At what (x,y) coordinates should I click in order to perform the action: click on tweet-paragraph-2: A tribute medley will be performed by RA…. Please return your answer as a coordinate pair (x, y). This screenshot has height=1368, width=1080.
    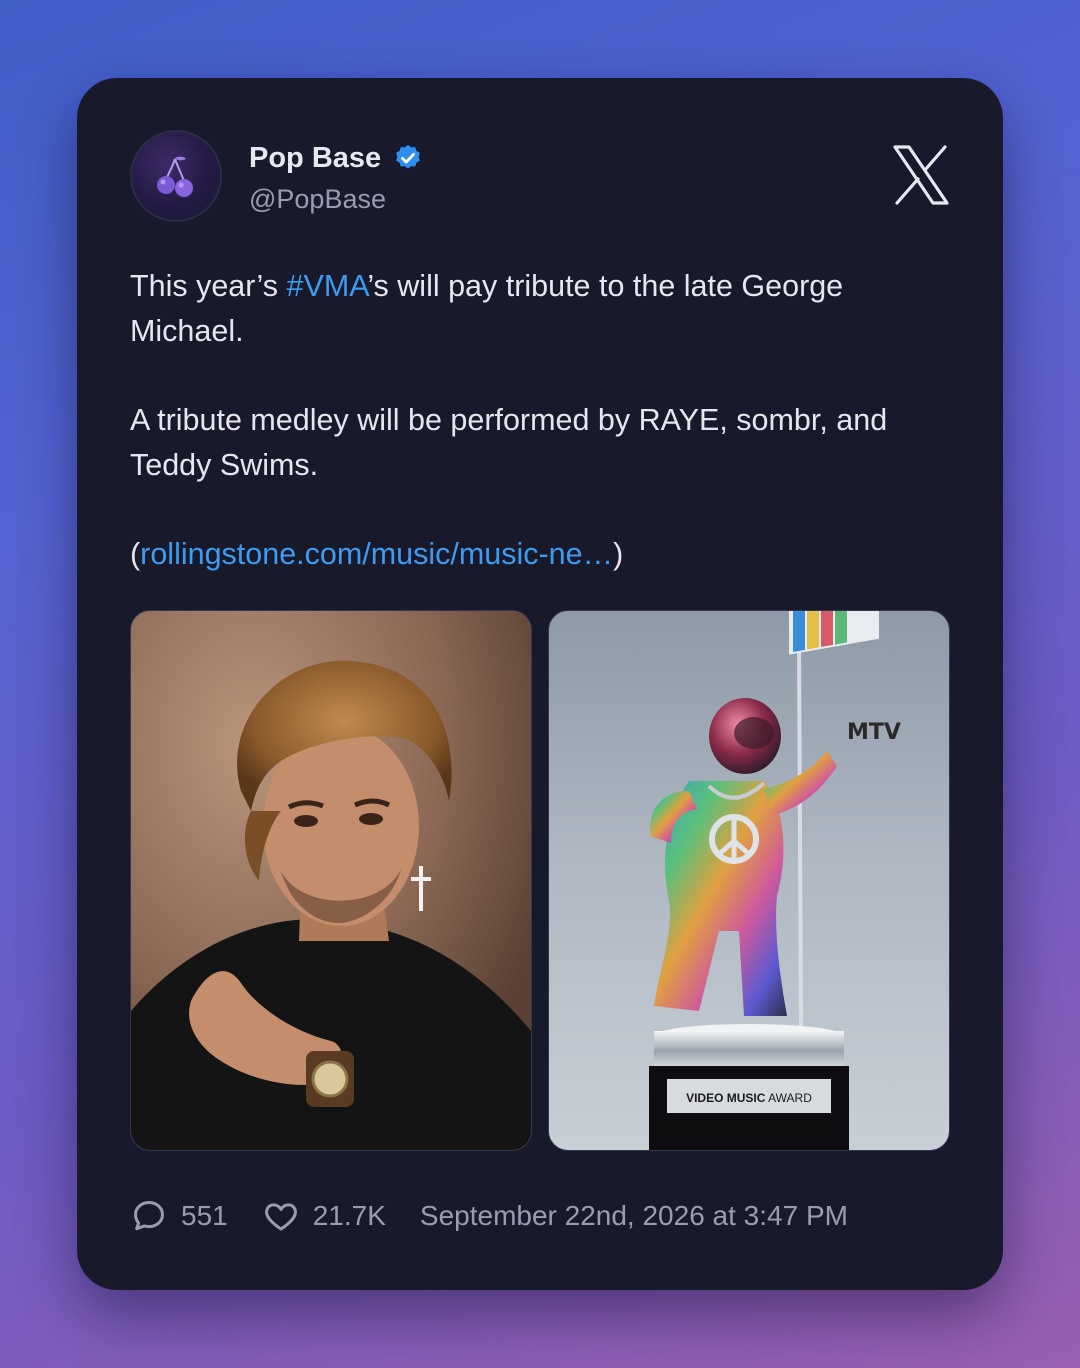
    Looking at the image, I should click on (509, 442).